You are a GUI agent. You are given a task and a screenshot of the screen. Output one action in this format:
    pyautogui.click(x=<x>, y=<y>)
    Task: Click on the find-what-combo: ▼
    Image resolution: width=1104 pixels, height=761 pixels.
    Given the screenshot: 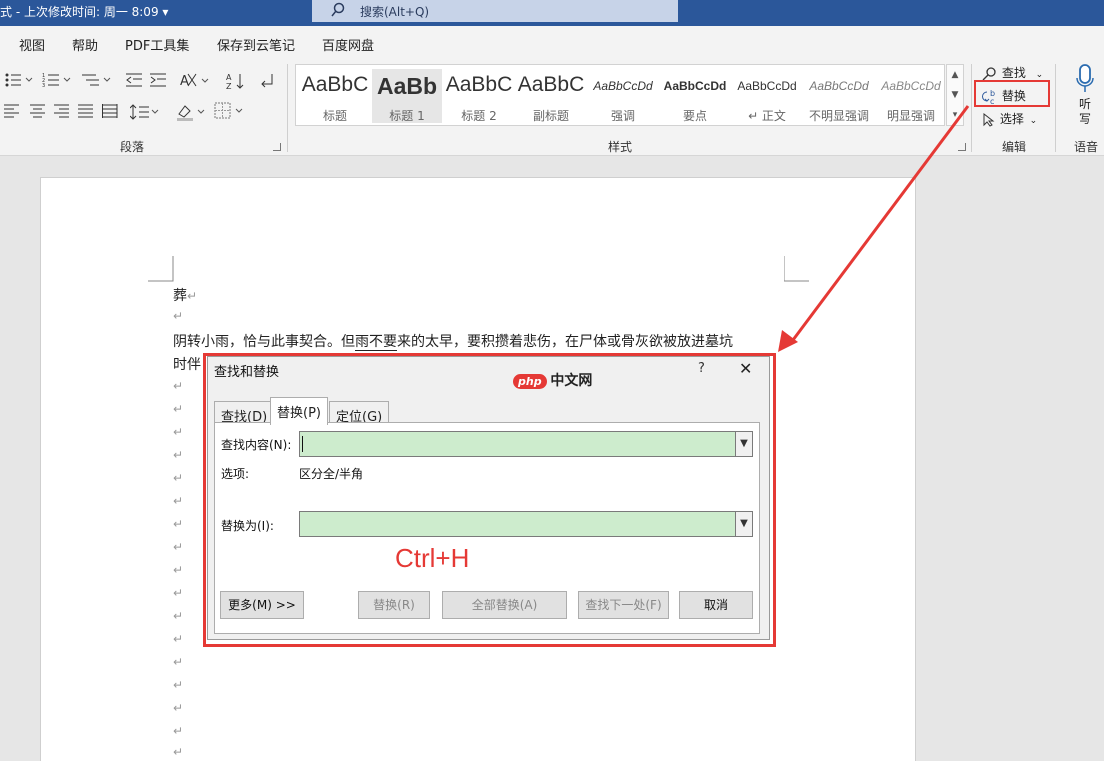 What is the action you would take?
    pyautogui.click(x=526, y=444)
    